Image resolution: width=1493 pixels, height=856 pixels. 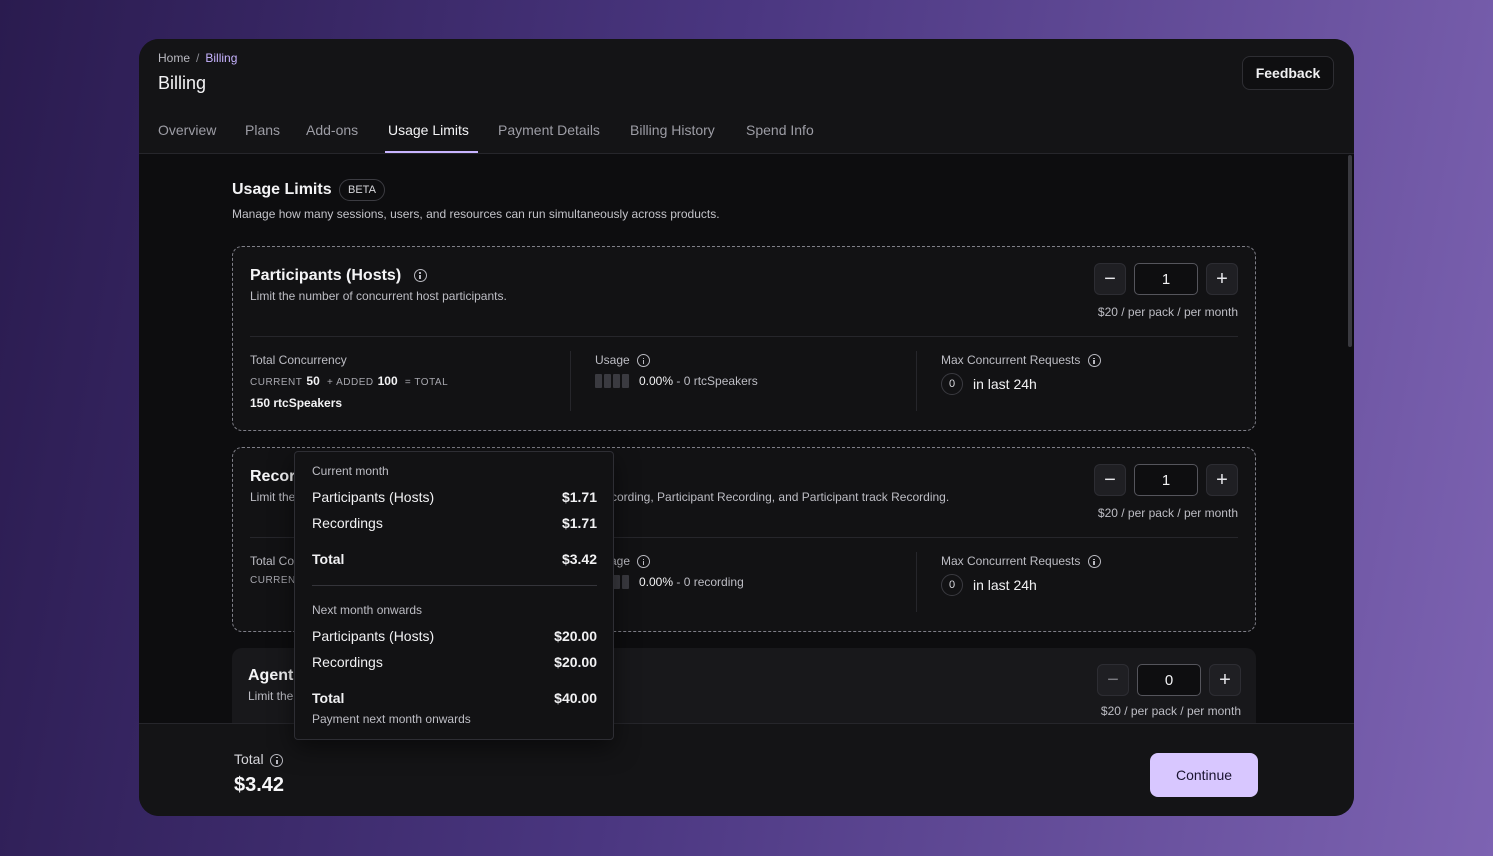 I want to click on usage-text: 0.00% - 0 recording, so click(x=691, y=582).